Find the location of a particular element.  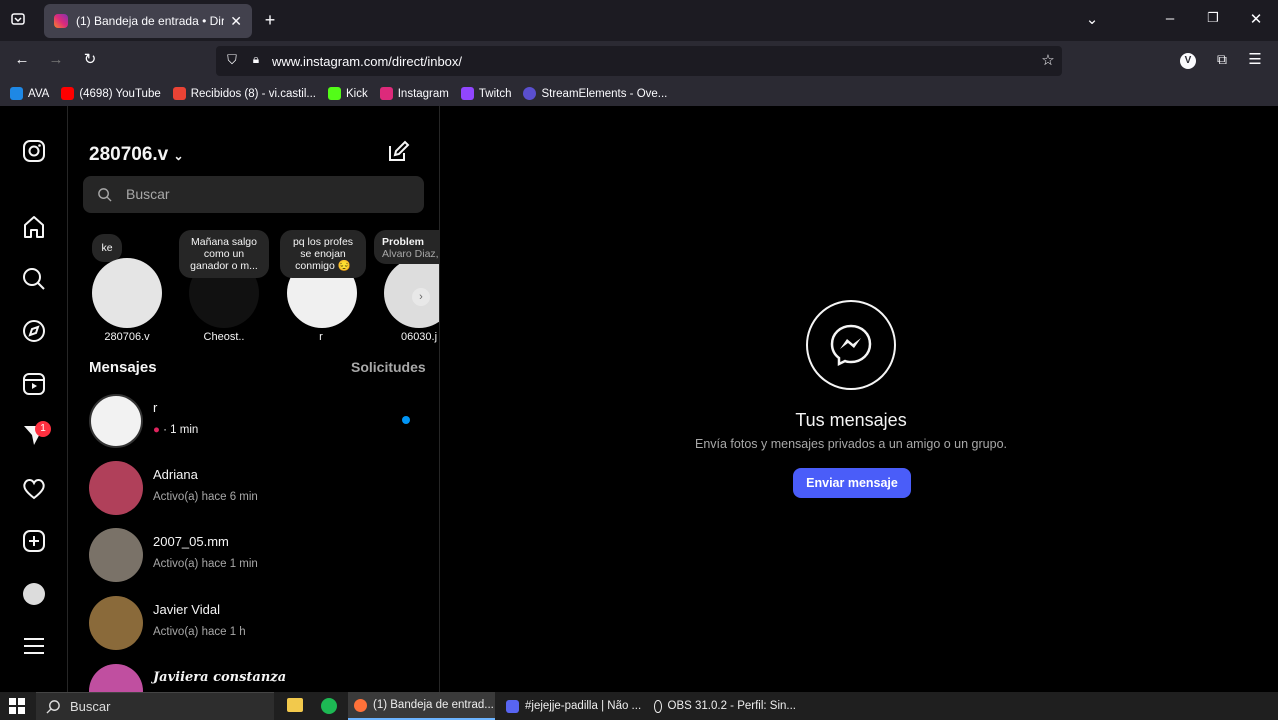

tab-title: (1) Bandeja de entrada • Direct is located at coordinates (150, 21).